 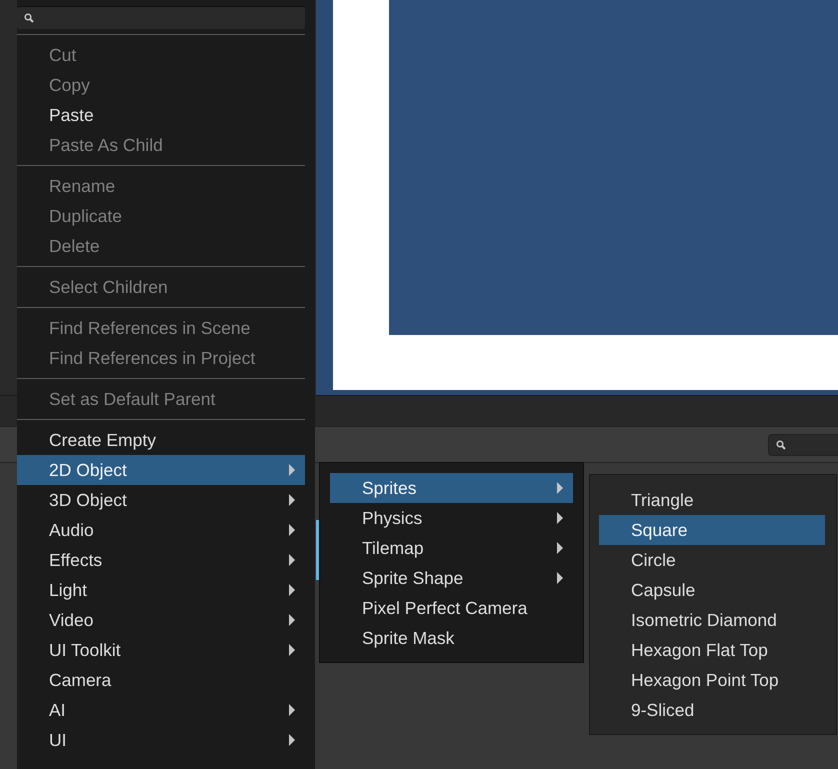 I want to click on menu-item: Hexagon Flat Top, so click(x=712, y=650).